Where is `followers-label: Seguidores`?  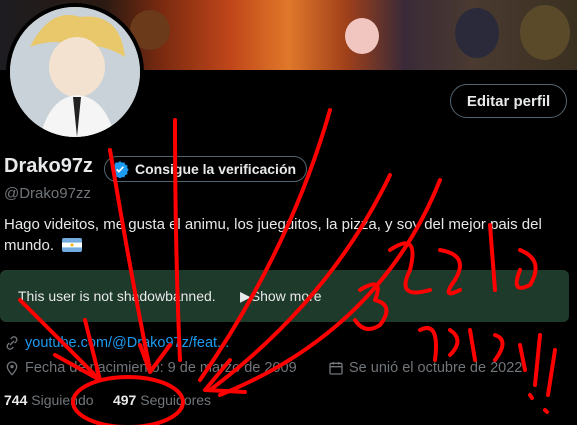 followers-label: Seguidores is located at coordinates (176, 400).